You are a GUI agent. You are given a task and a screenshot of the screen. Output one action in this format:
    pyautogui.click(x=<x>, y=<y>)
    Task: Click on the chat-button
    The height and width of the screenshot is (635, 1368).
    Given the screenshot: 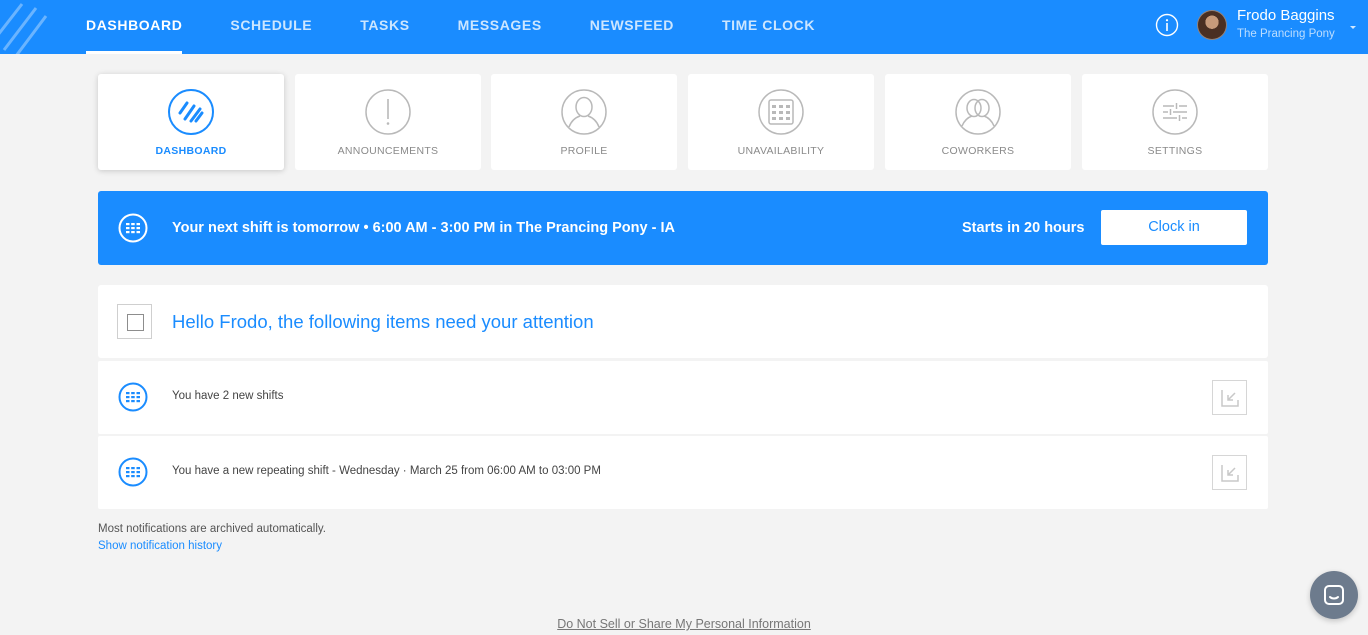 What is the action you would take?
    pyautogui.click(x=1334, y=595)
    